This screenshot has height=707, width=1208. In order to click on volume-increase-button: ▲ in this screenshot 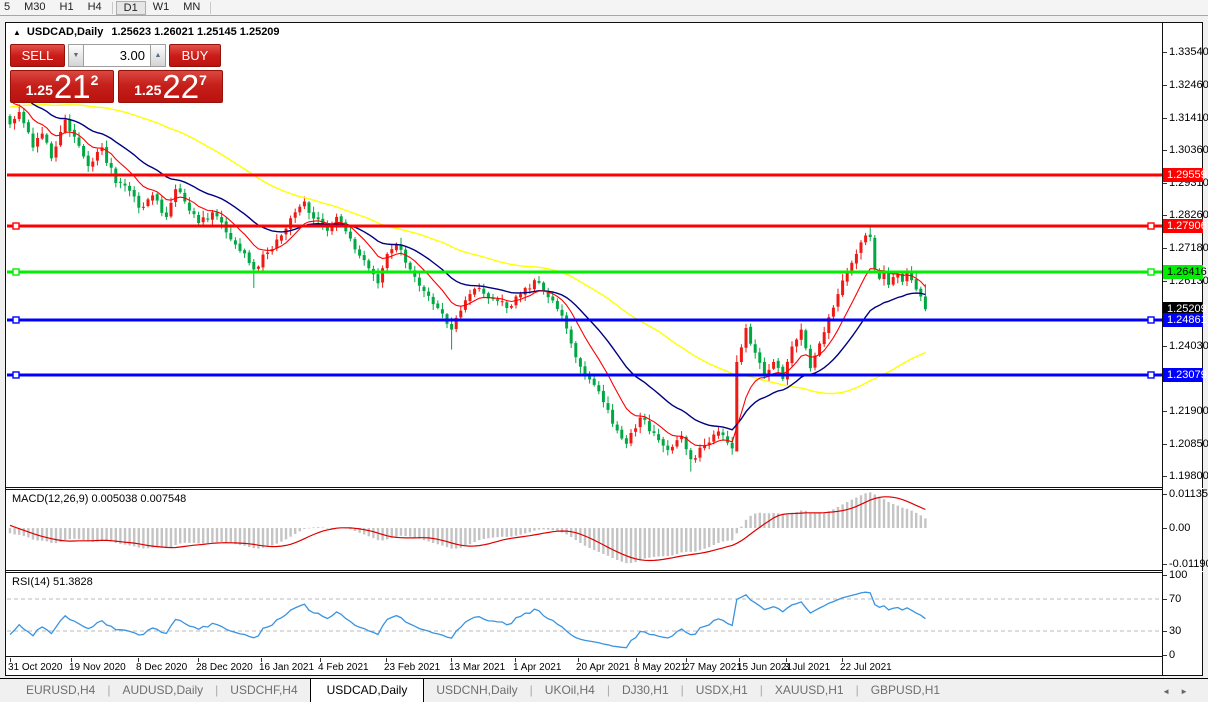, I will do `click(158, 55)`.